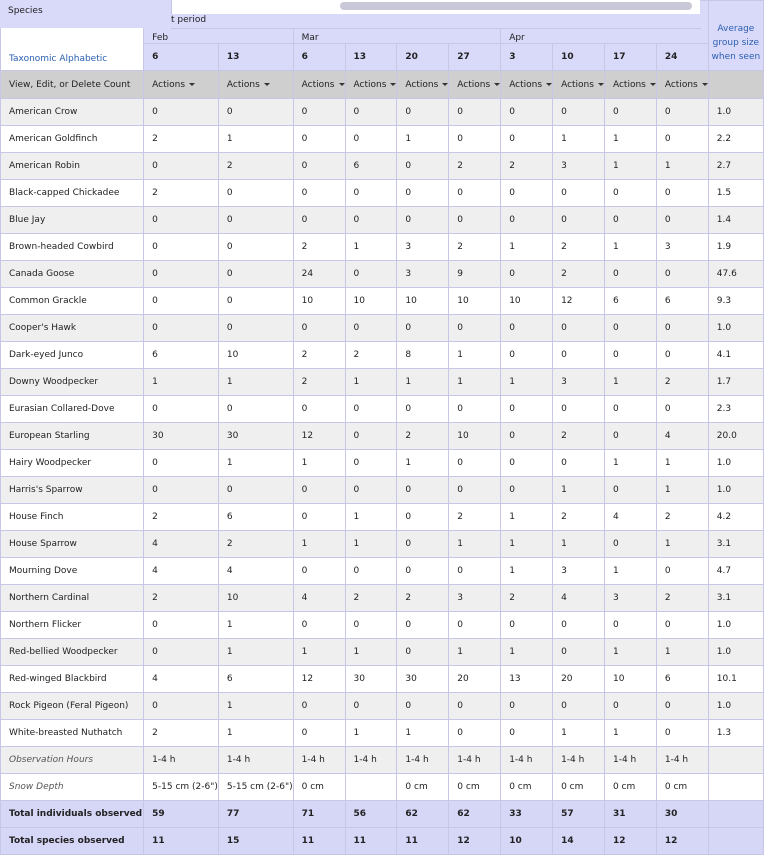 The height and width of the screenshot is (858, 764). What do you see at coordinates (475, 274) in the screenshot?
I see `count-cell: 9` at bounding box center [475, 274].